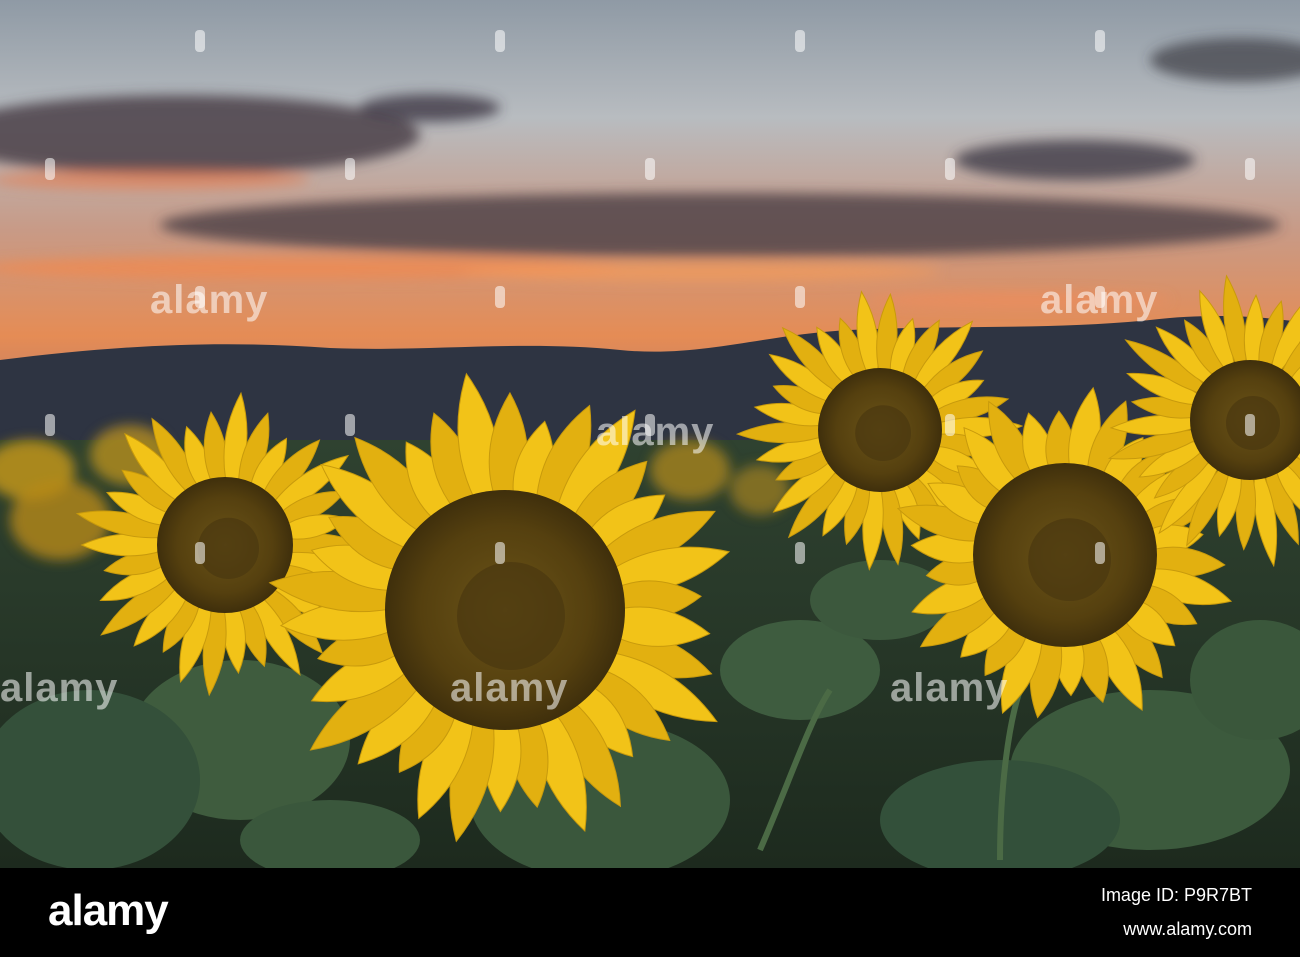 This screenshot has width=1300, height=957. Describe the element at coordinates (1176, 912) in the screenshot. I see `image-meta: Image ID: P9R7BT www.alamy.com` at that location.